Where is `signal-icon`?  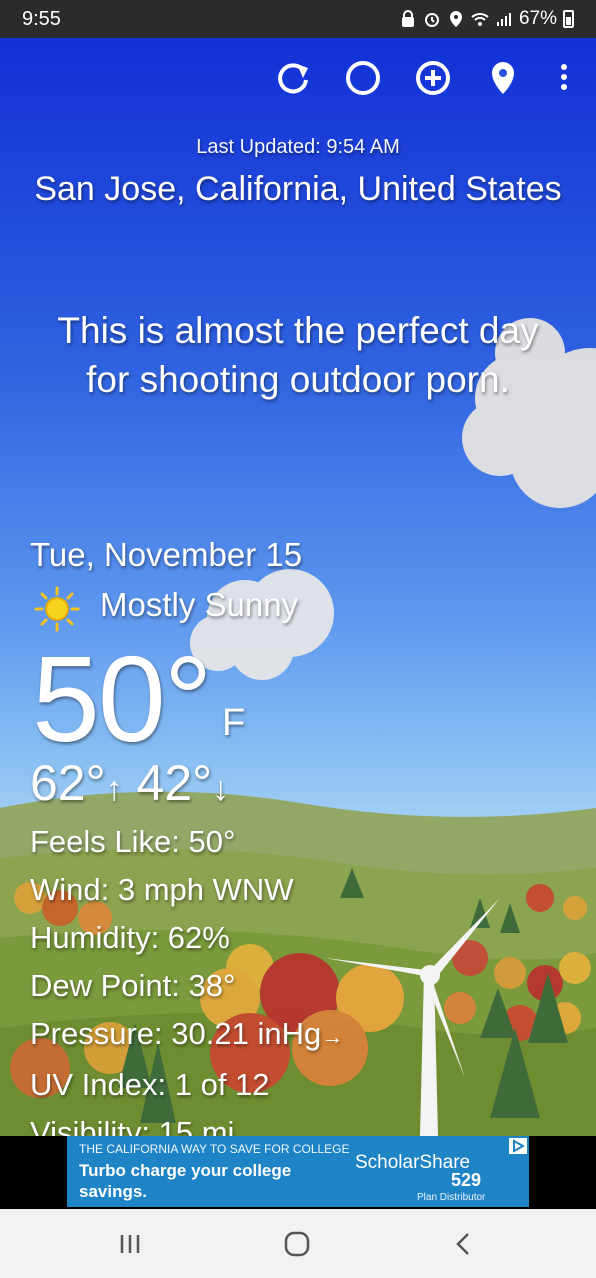
signal-icon is located at coordinates (503, 19).